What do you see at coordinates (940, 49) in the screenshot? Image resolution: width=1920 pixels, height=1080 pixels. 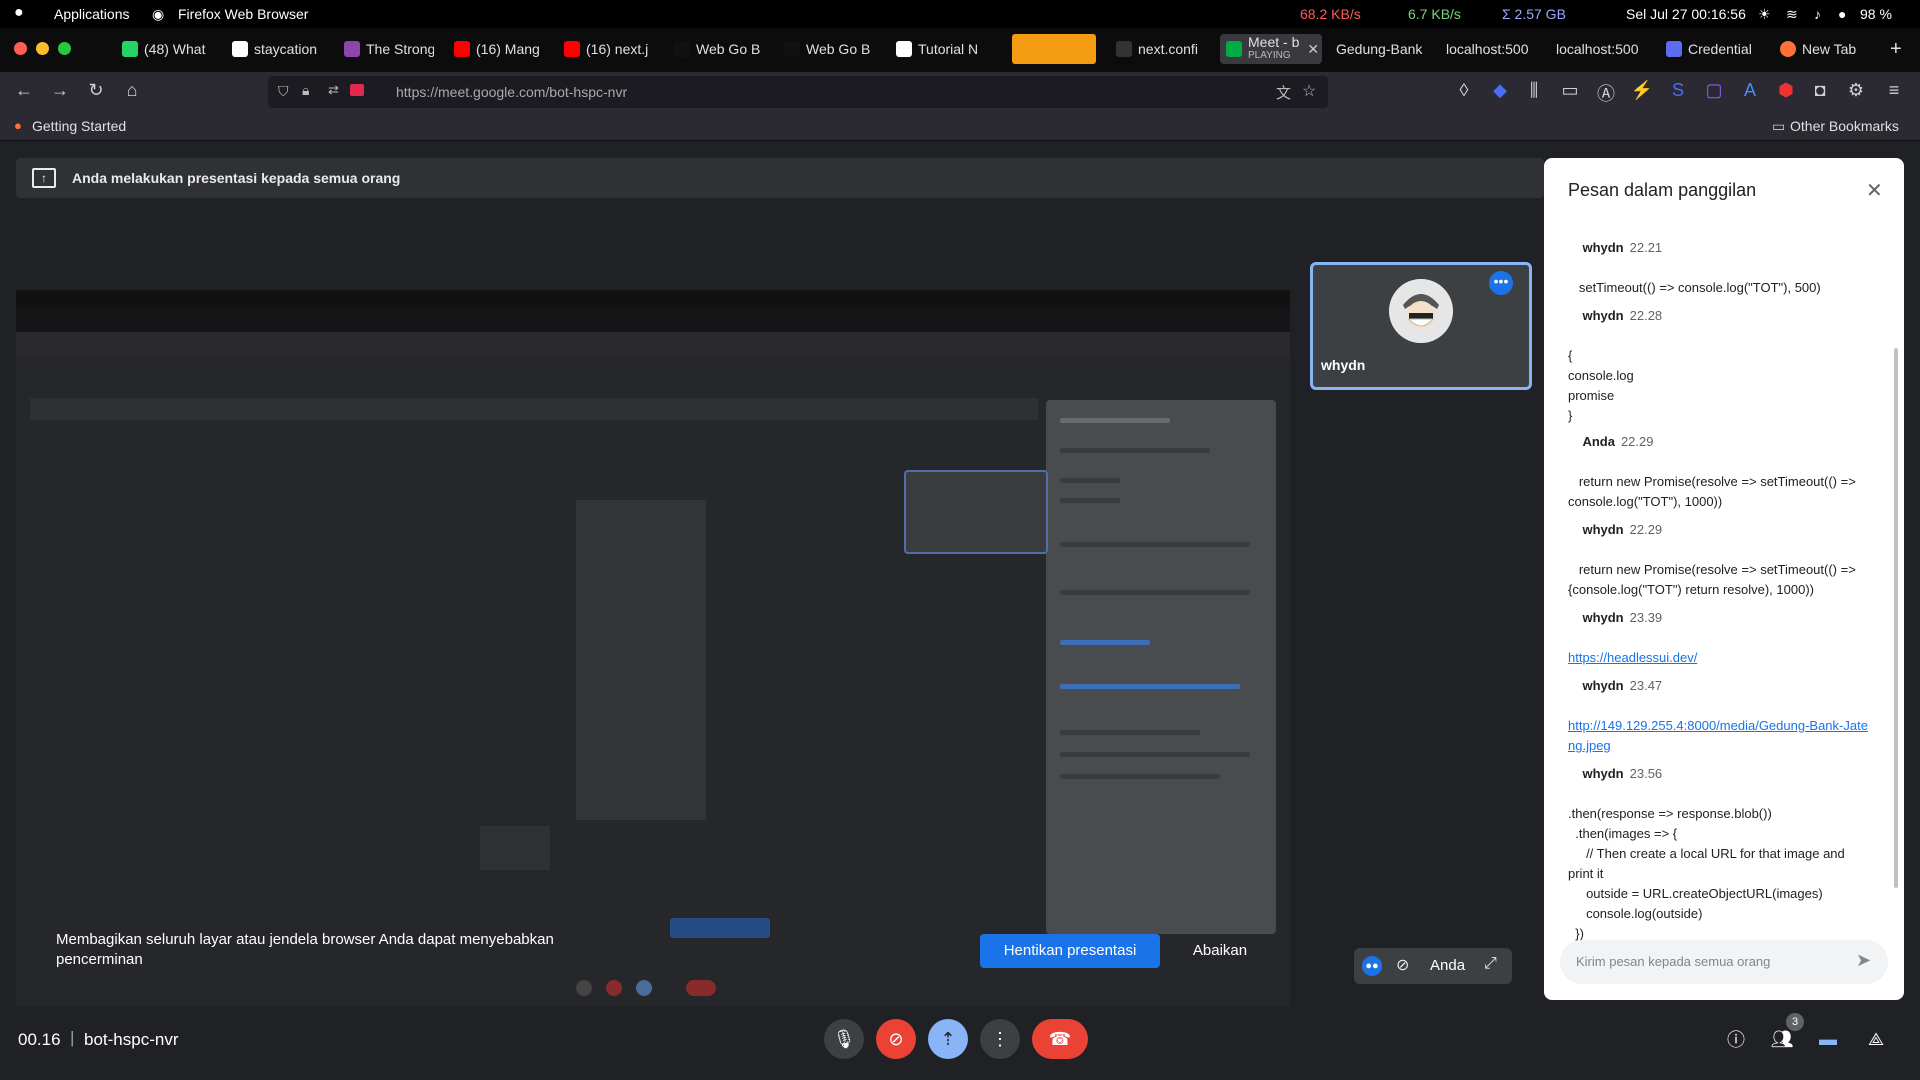 I see `tab: Tutorial N` at bounding box center [940, 49].